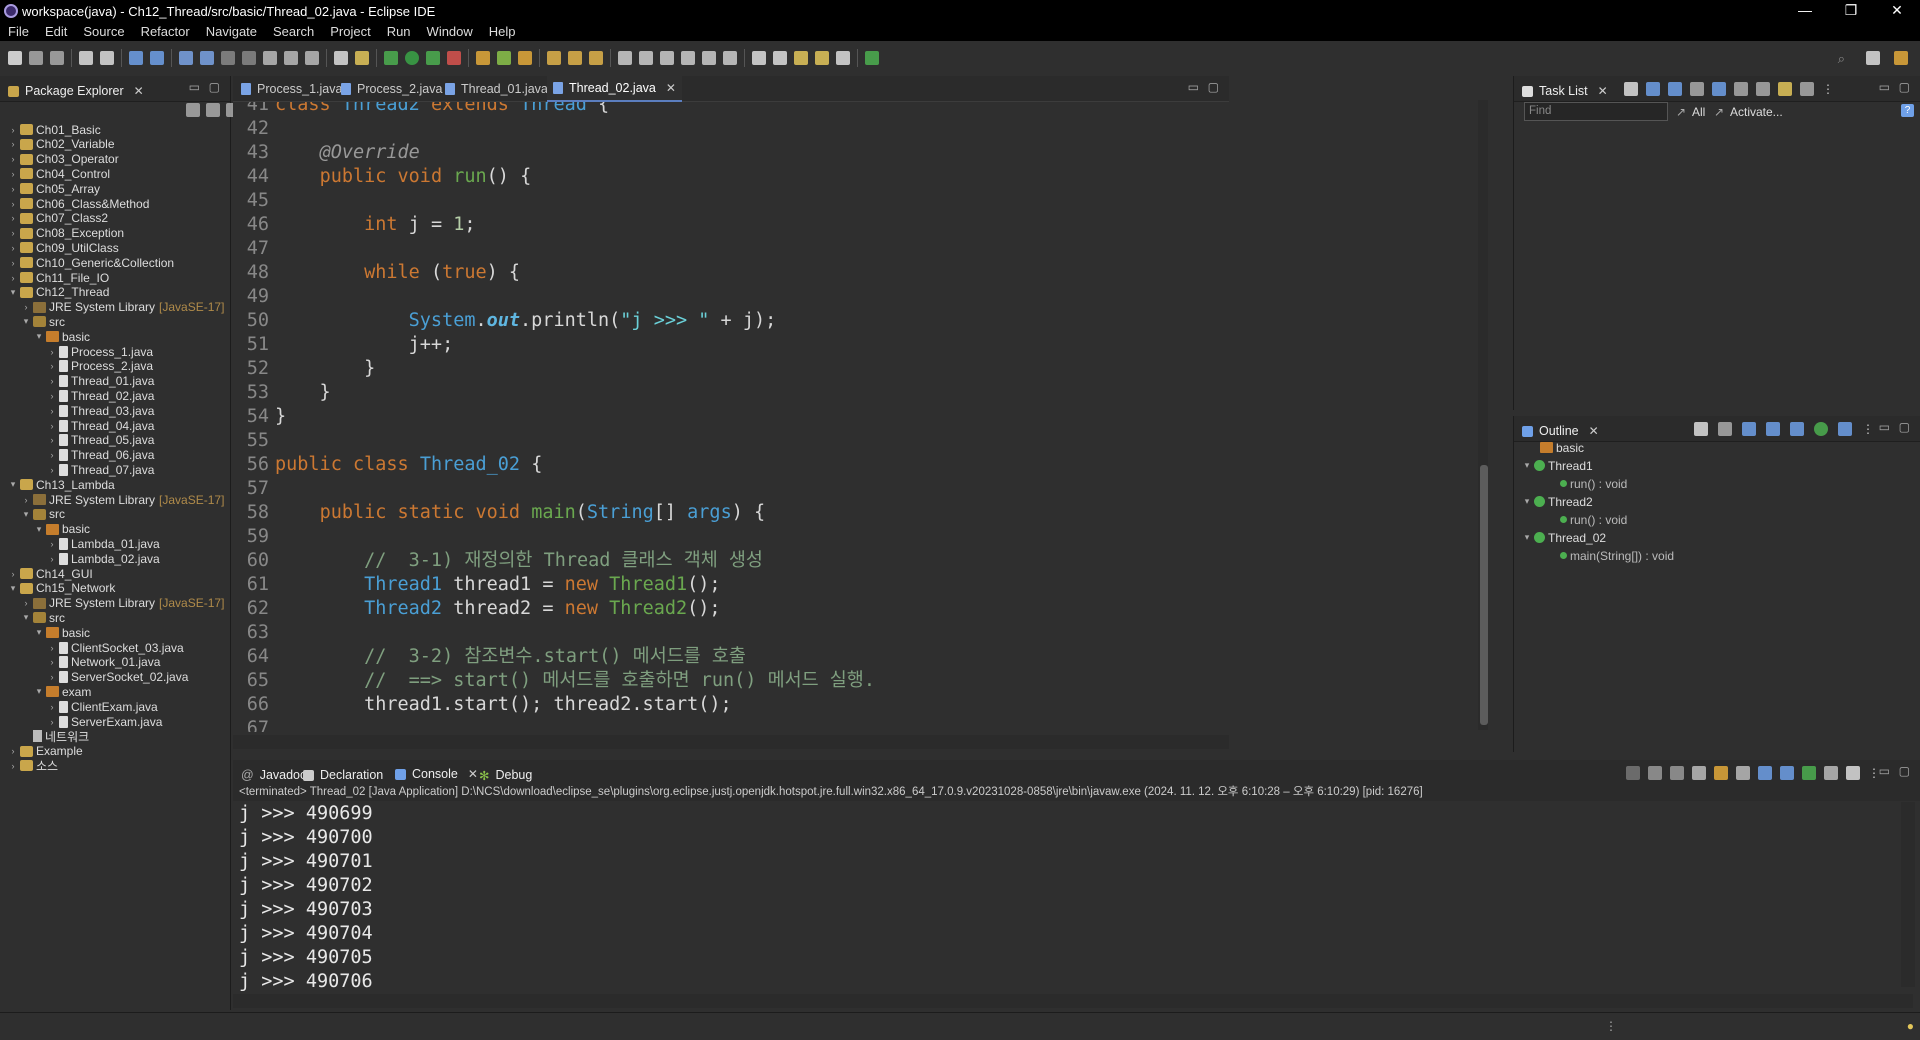 This screenshot has height=1040, width=1920. Describe the element at coordinates (273, 775) in the screenshot. I see `tab-javadoc: @ Javadoc` at that location.